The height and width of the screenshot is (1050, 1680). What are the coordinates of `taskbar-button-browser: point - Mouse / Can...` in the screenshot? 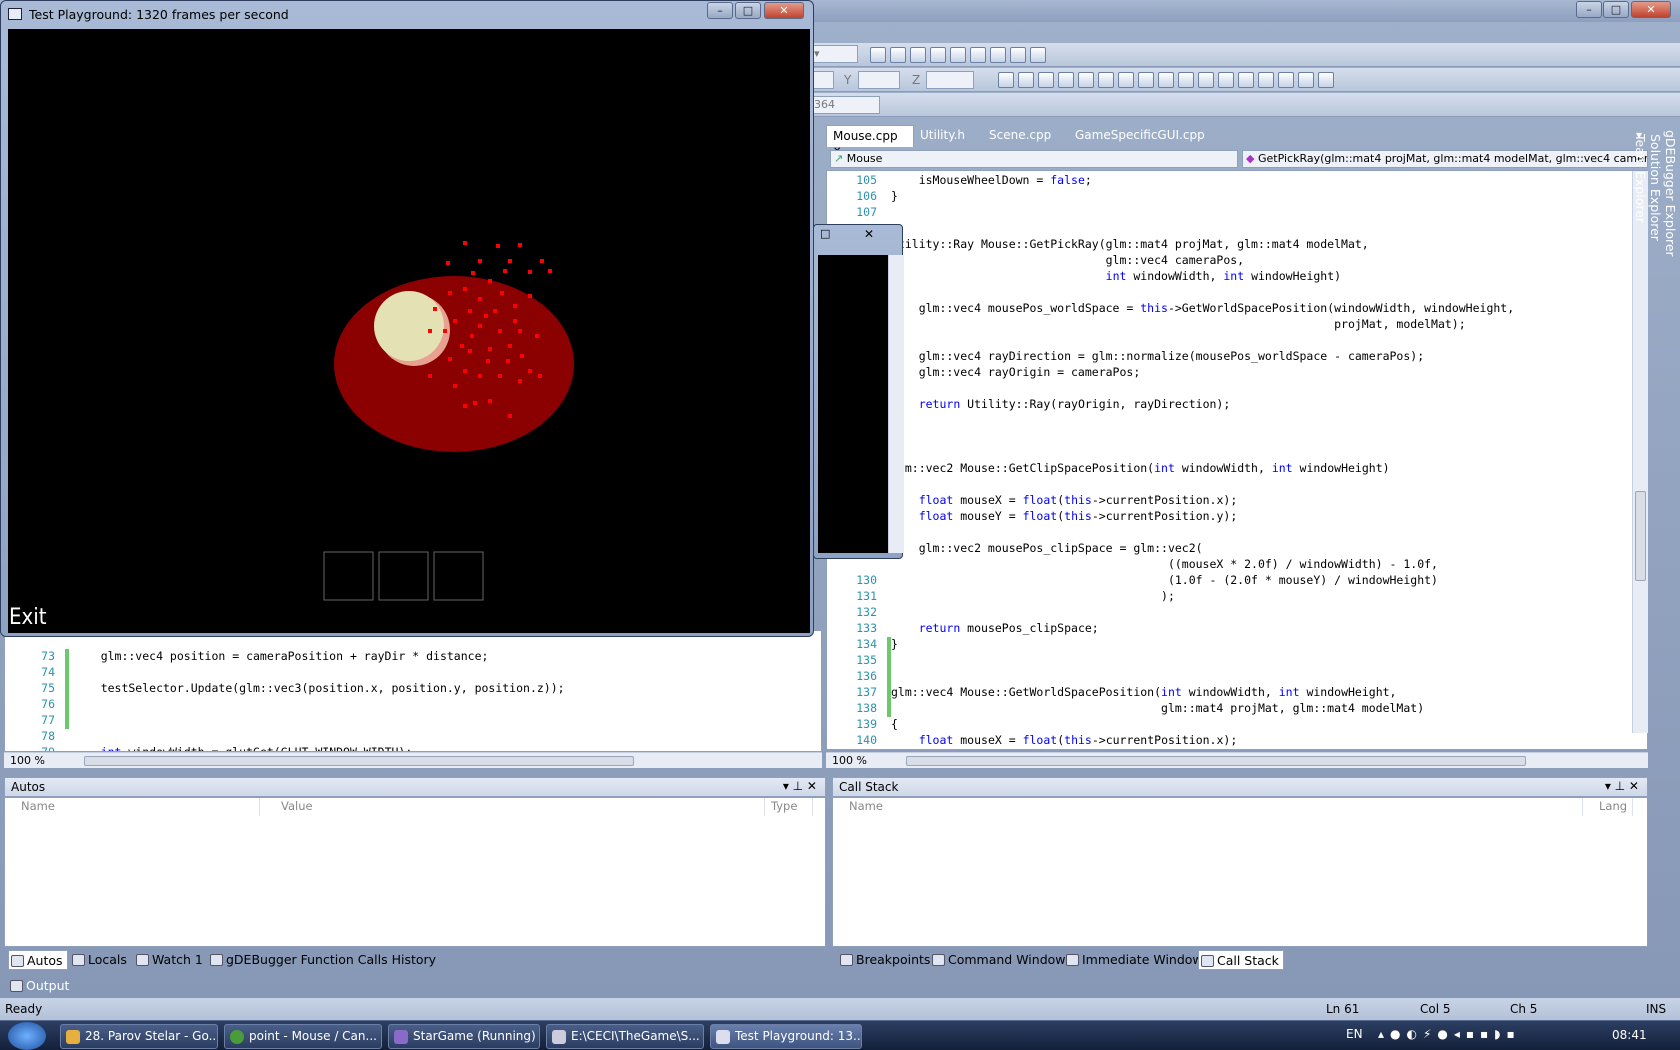 It's located at (303, 1036).